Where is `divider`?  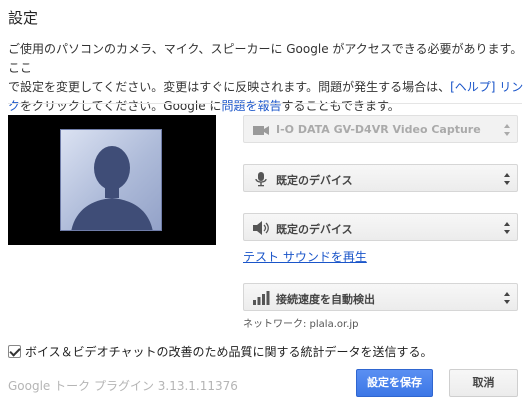
divider is located at coordinates (265, 103).